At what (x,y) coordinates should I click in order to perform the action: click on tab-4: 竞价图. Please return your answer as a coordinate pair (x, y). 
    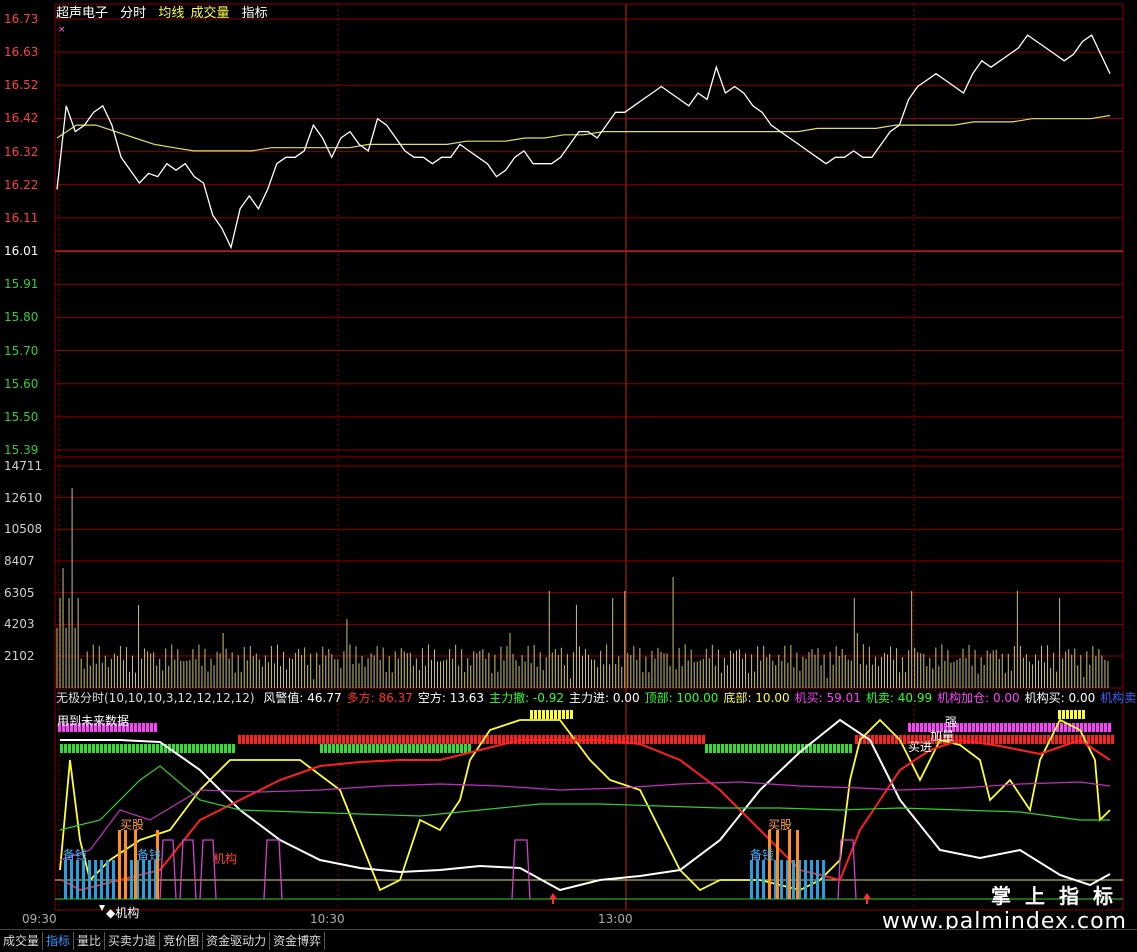
    Looking at the image, I should click on (182, 941).